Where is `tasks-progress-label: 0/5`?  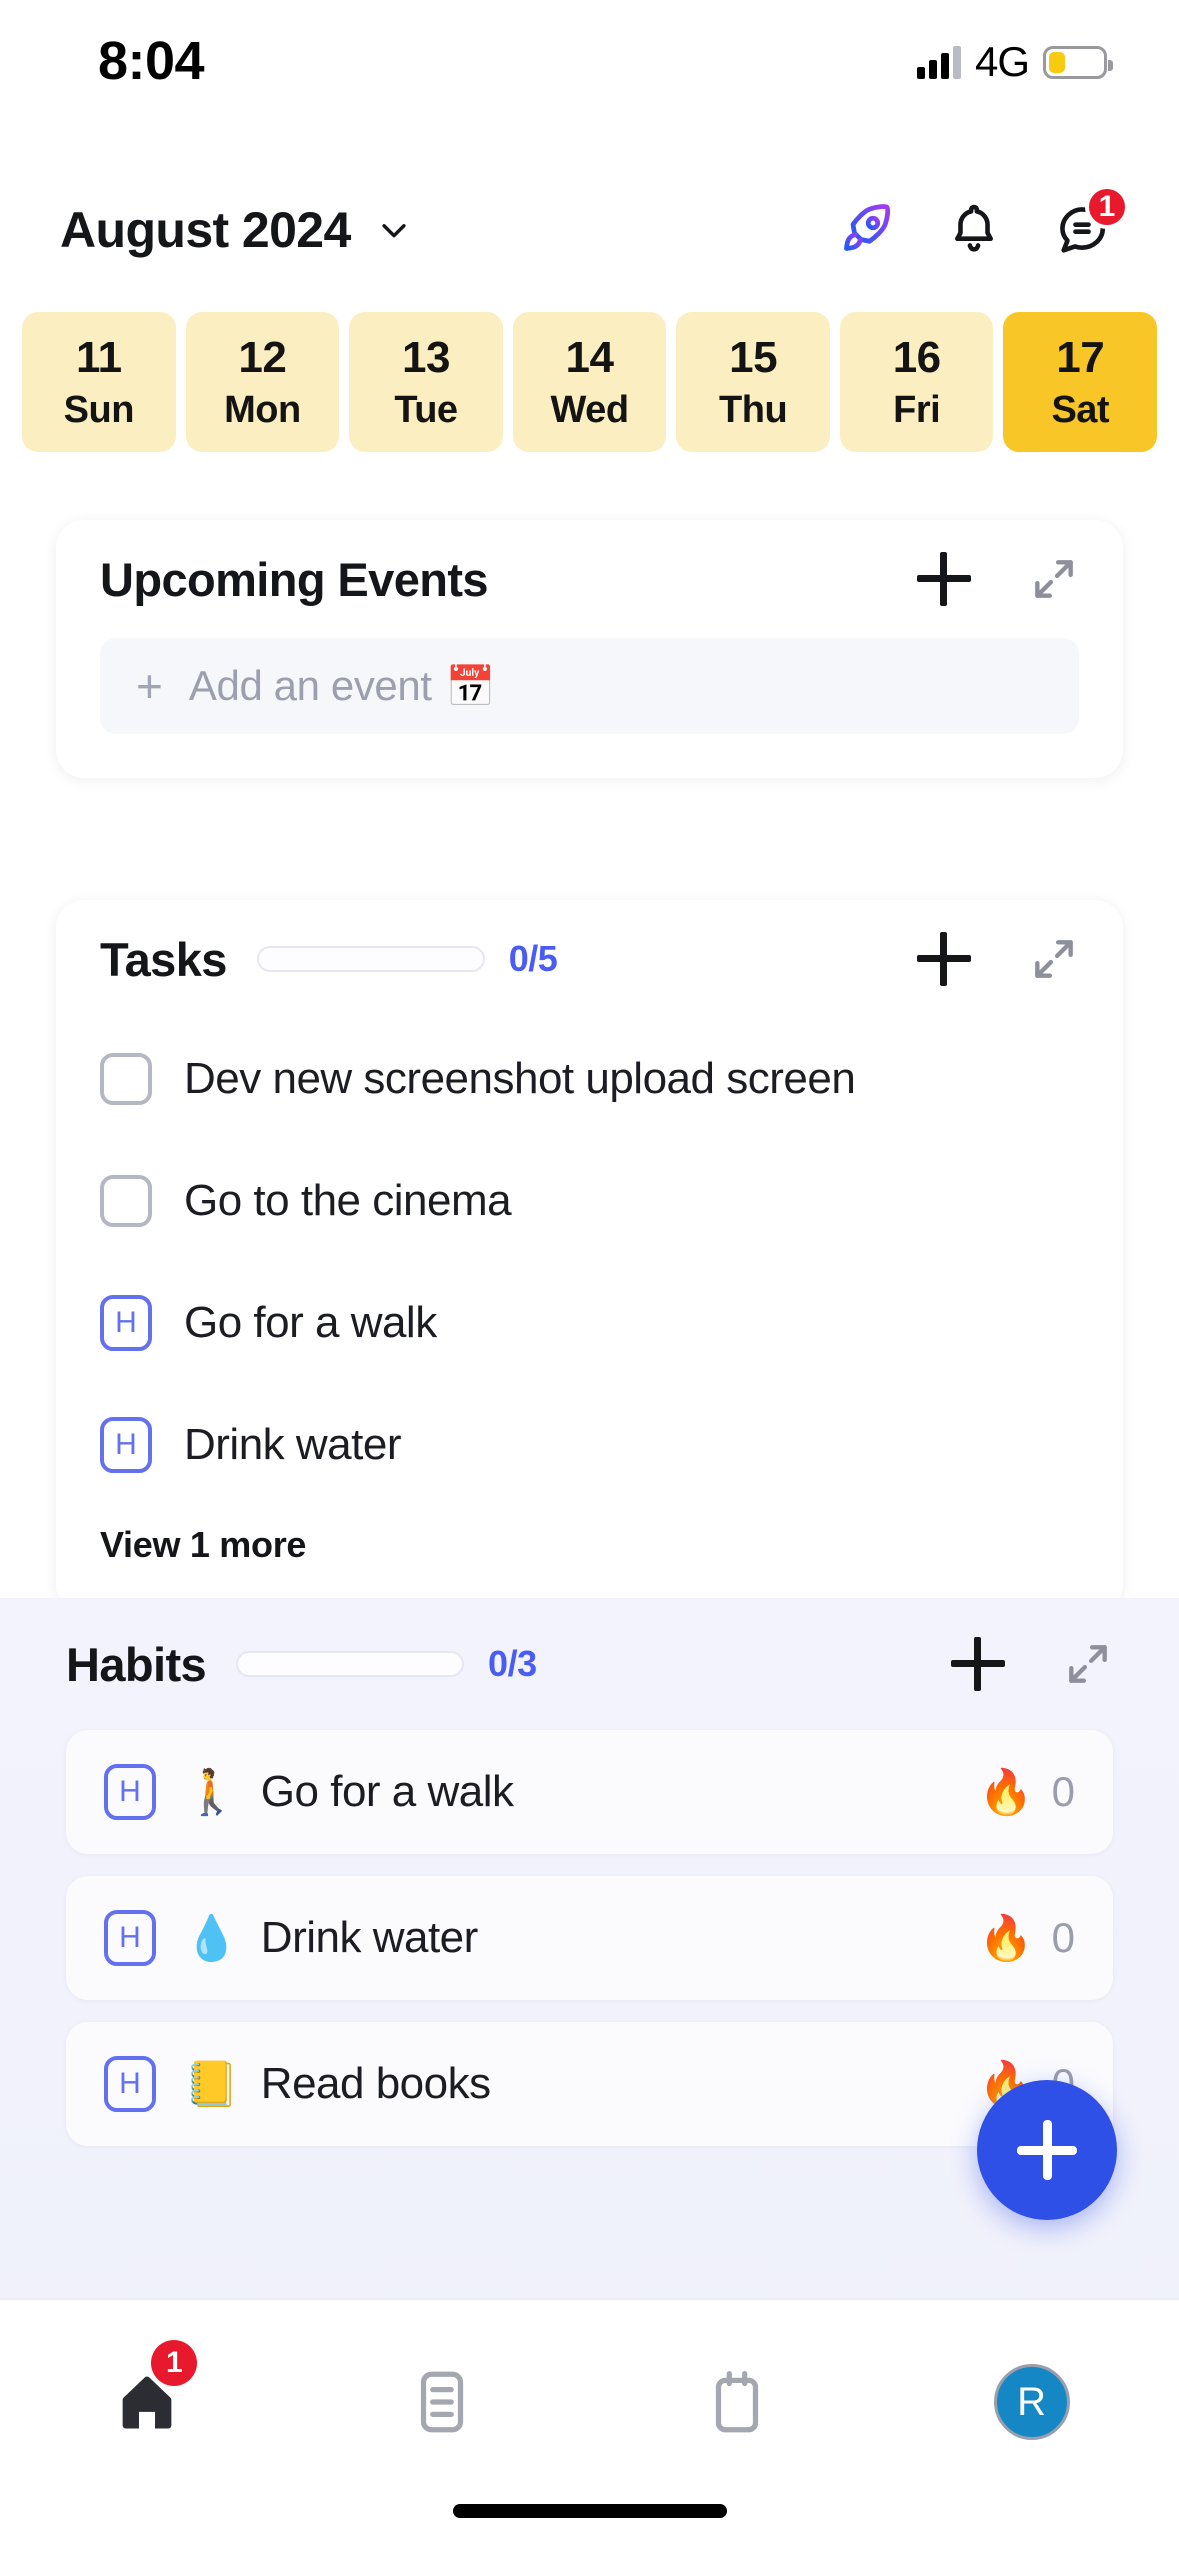 tasks-progress-label: 0/5 is located at coordinates (533, 958).